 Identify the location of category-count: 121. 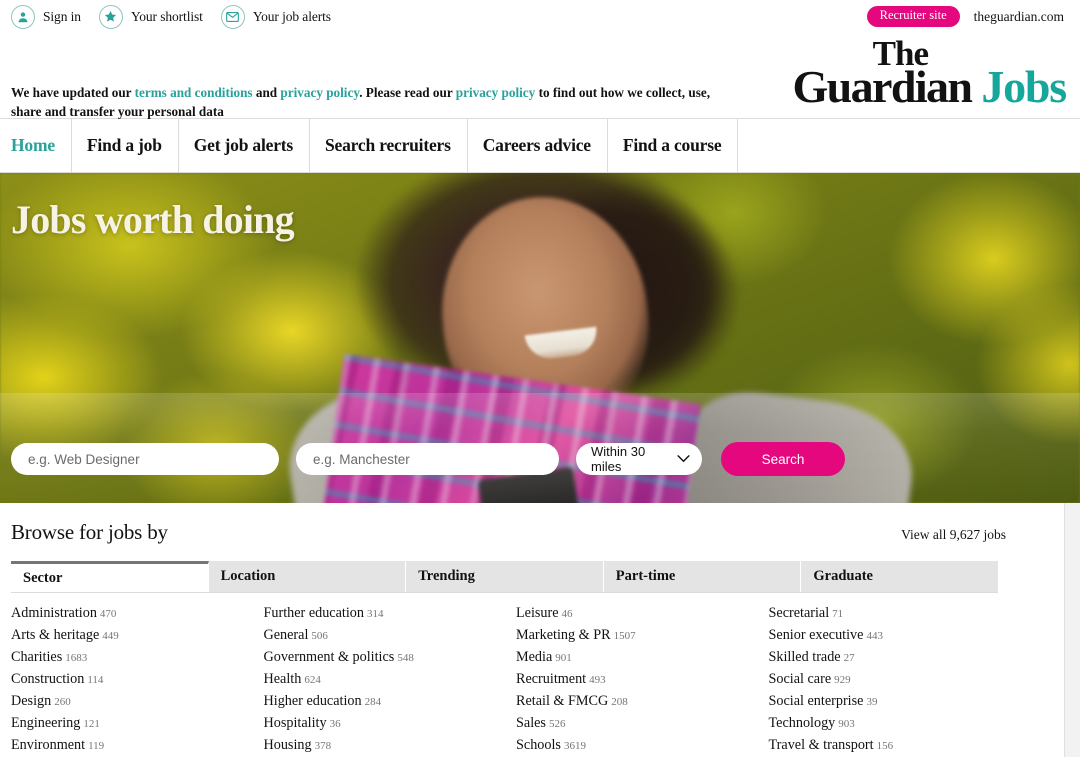
(91, 724).